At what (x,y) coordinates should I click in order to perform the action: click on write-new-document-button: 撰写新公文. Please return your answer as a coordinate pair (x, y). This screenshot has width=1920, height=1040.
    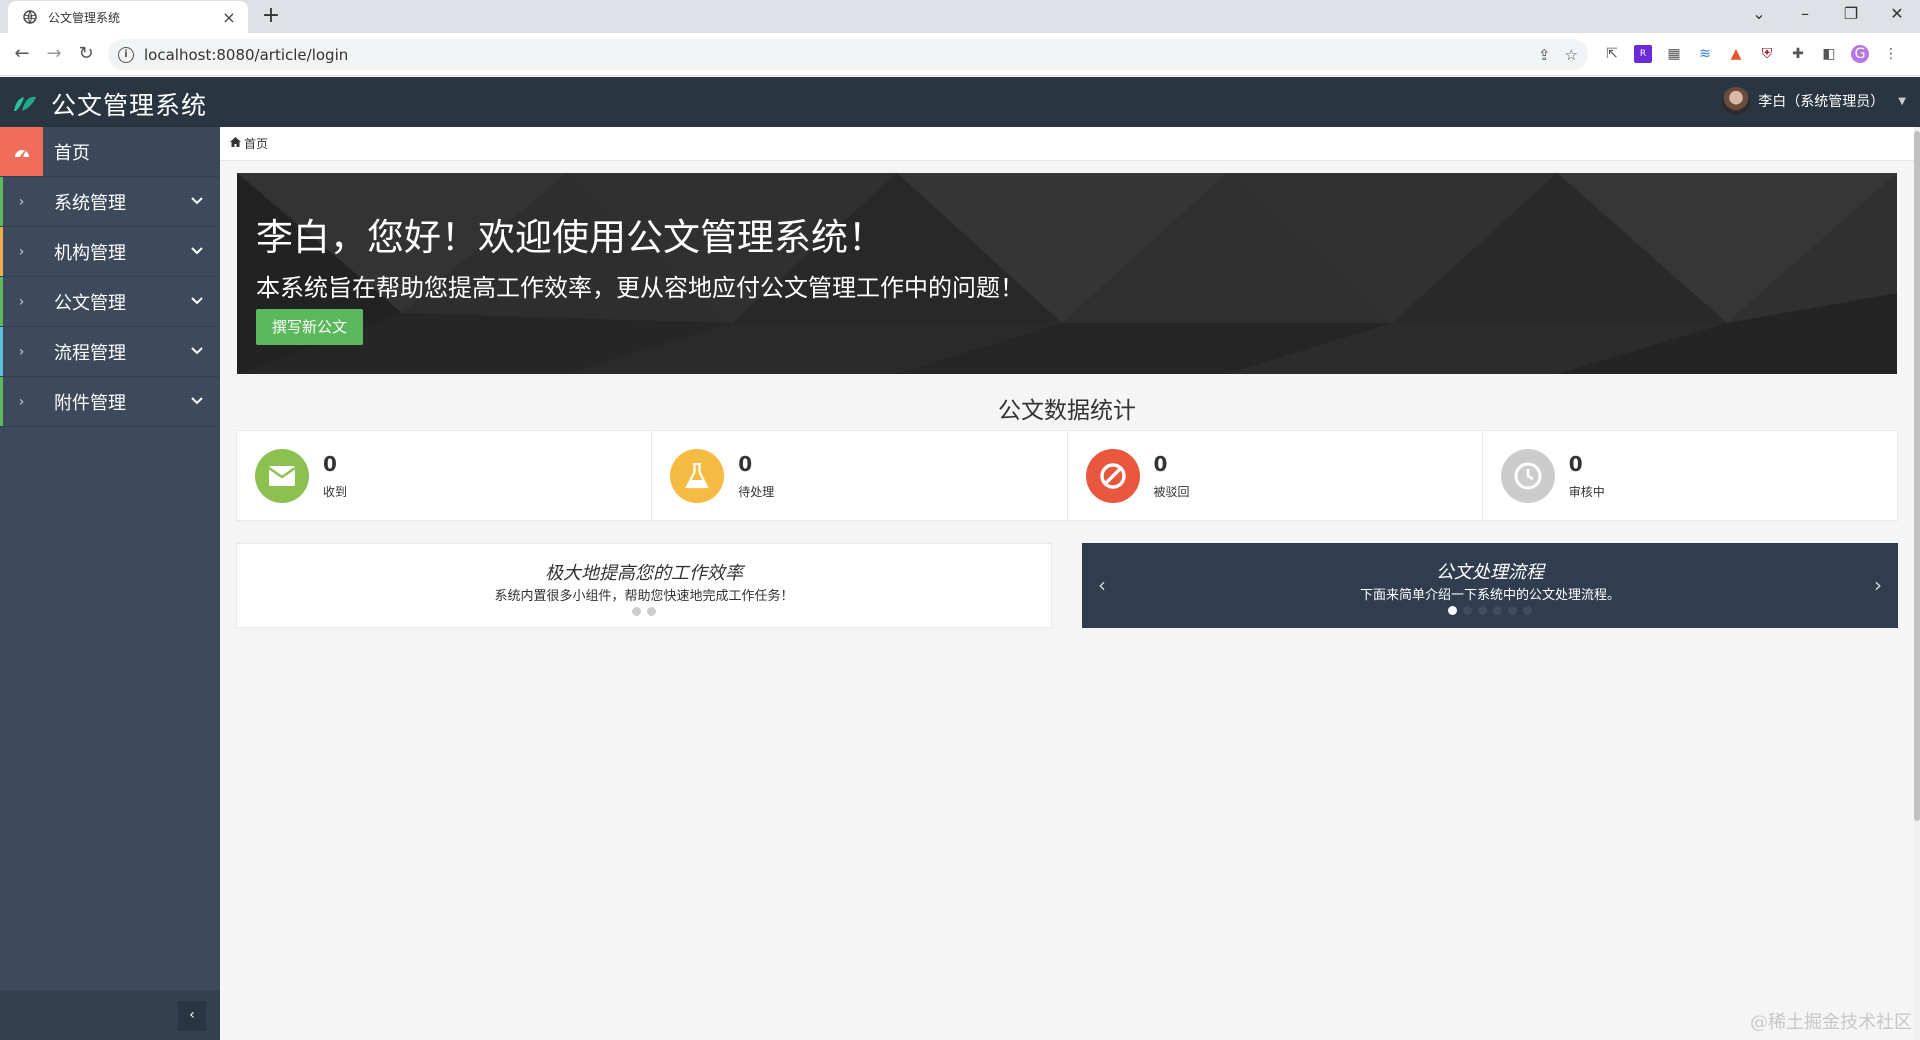
    Looking at the image, I should click on (309, 327).